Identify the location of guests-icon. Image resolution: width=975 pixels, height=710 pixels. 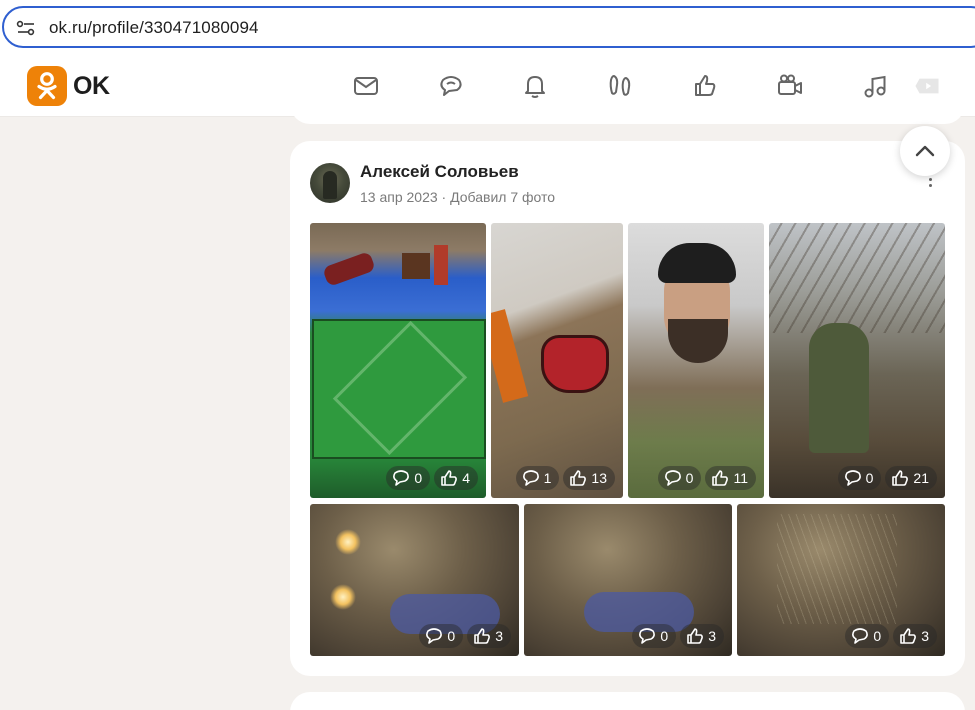
(620, 86).